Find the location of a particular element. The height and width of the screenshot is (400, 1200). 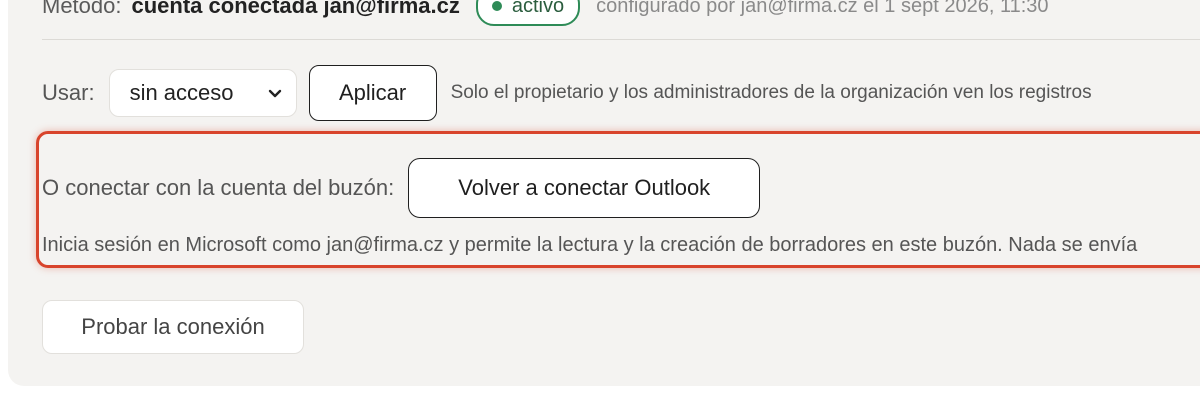

status-badge-label: activo is located at coordinates (538, 8).